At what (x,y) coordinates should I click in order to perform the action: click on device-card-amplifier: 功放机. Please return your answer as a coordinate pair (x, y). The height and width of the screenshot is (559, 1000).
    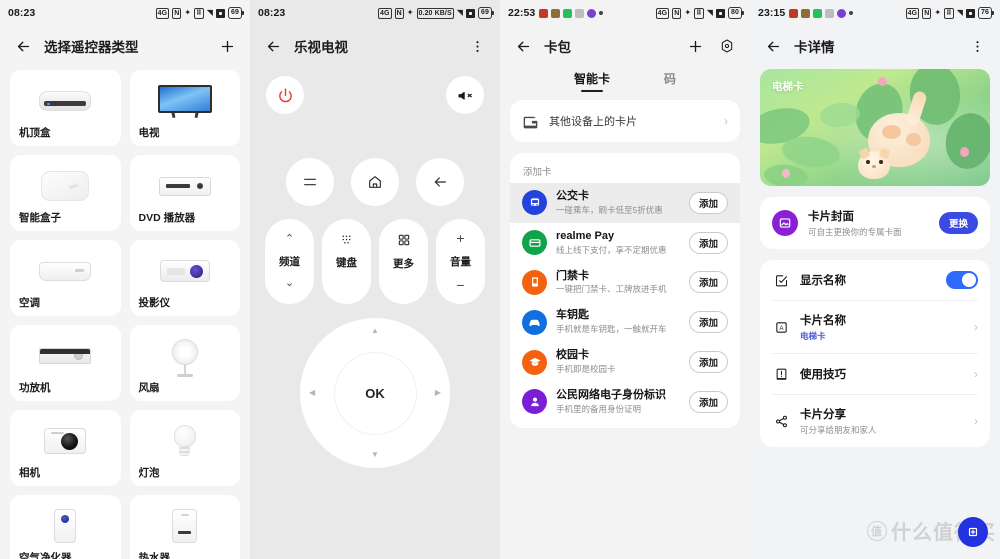
    Looking at the image, I should click on (65, 363).